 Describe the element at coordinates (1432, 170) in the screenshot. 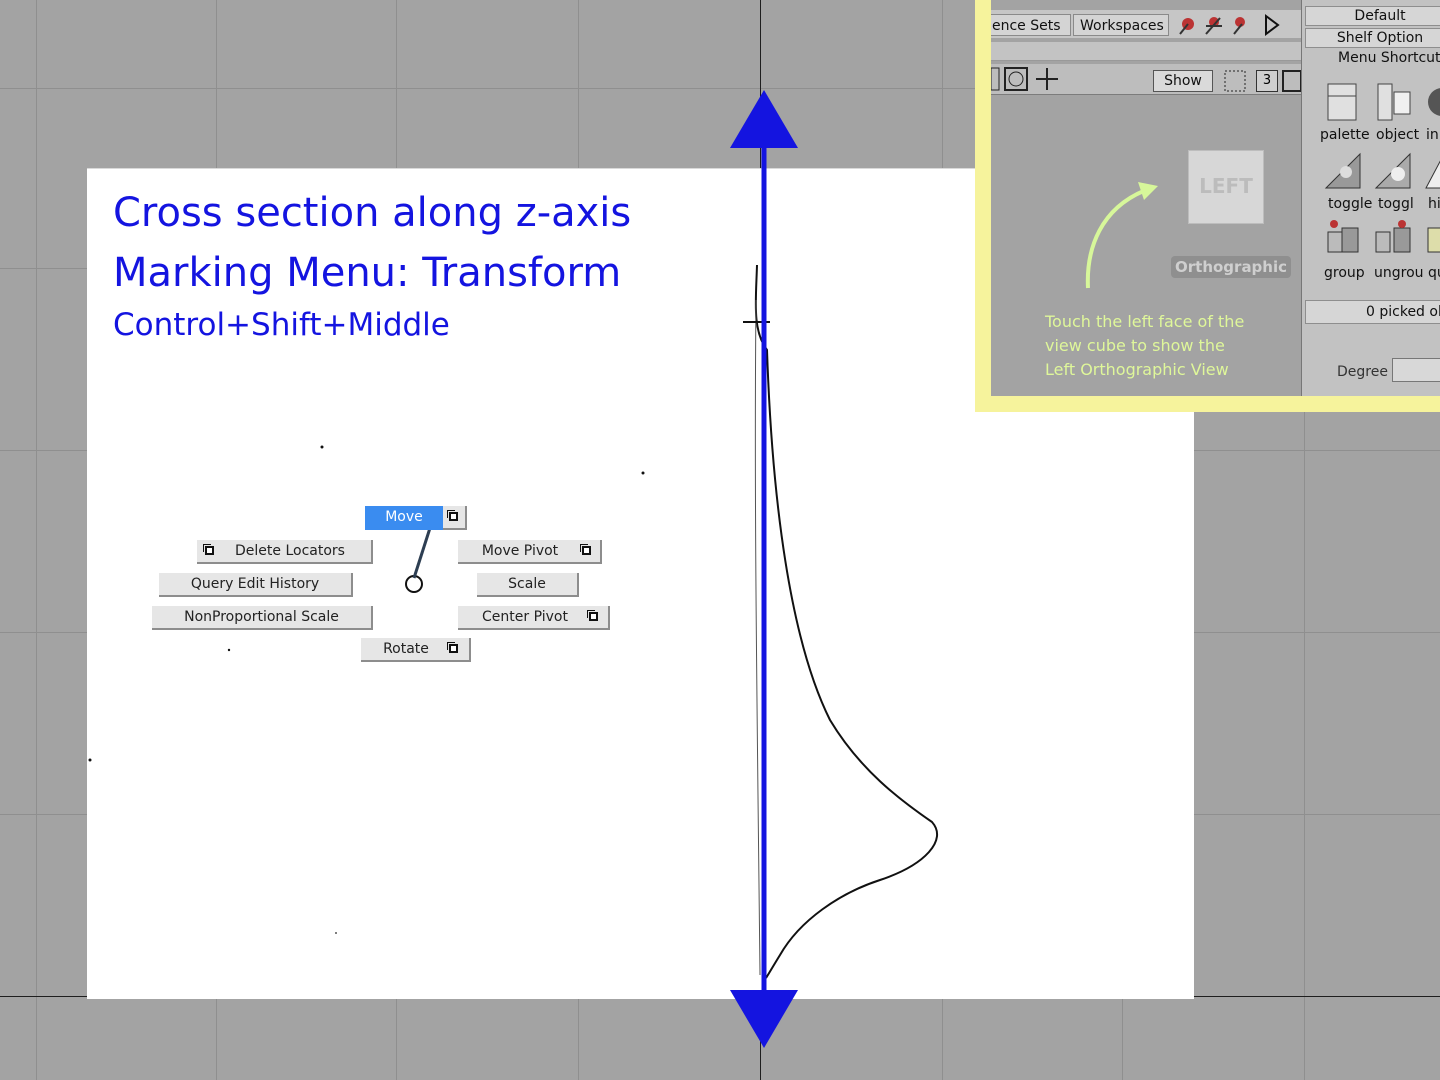

I see `hide-icon` at that location.